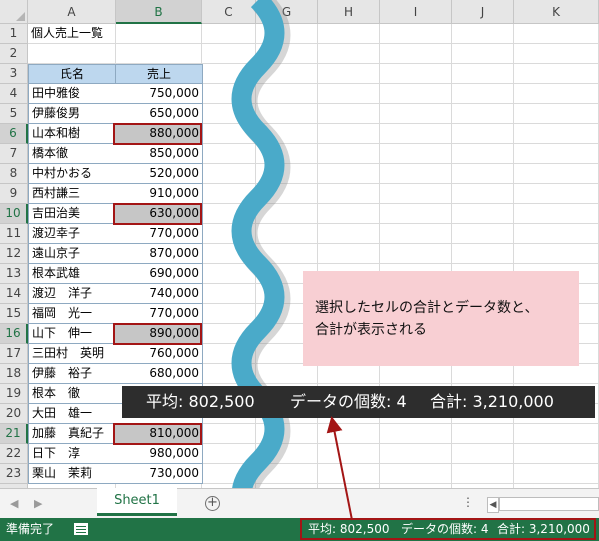 The height and width of the screenshot is (541, 599). Describe the element at coordinates (14, 134) in the screenshot. I see `row-header-6: 6` at that location.